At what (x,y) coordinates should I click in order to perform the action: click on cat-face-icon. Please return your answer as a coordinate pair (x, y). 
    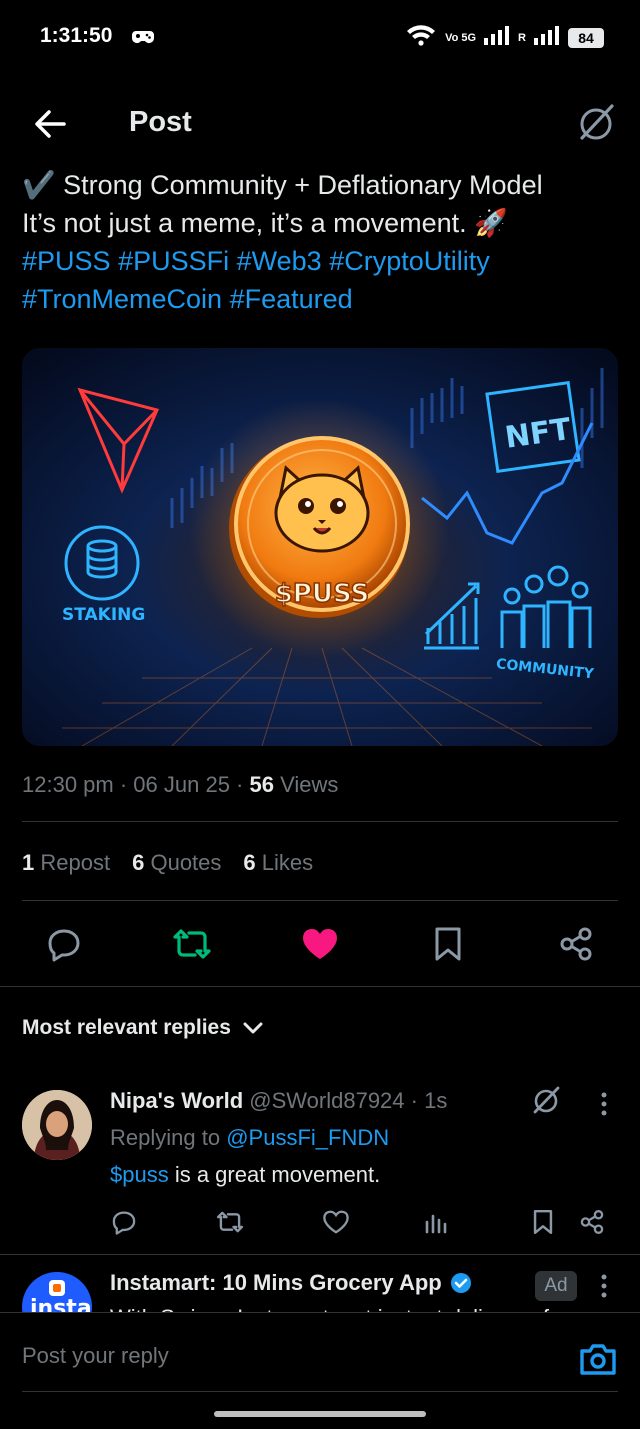
    Looking at the image, I should click on (322, 509).